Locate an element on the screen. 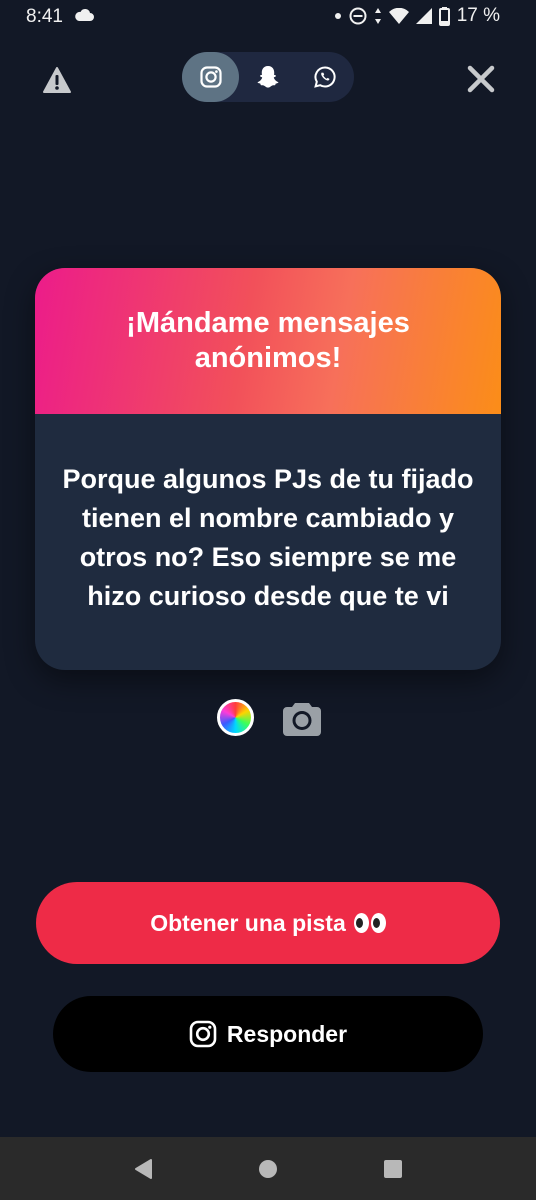 The height and width of the screenshot is (1200, 536). reply-button: Responder is located at coordinates (268, 1034).